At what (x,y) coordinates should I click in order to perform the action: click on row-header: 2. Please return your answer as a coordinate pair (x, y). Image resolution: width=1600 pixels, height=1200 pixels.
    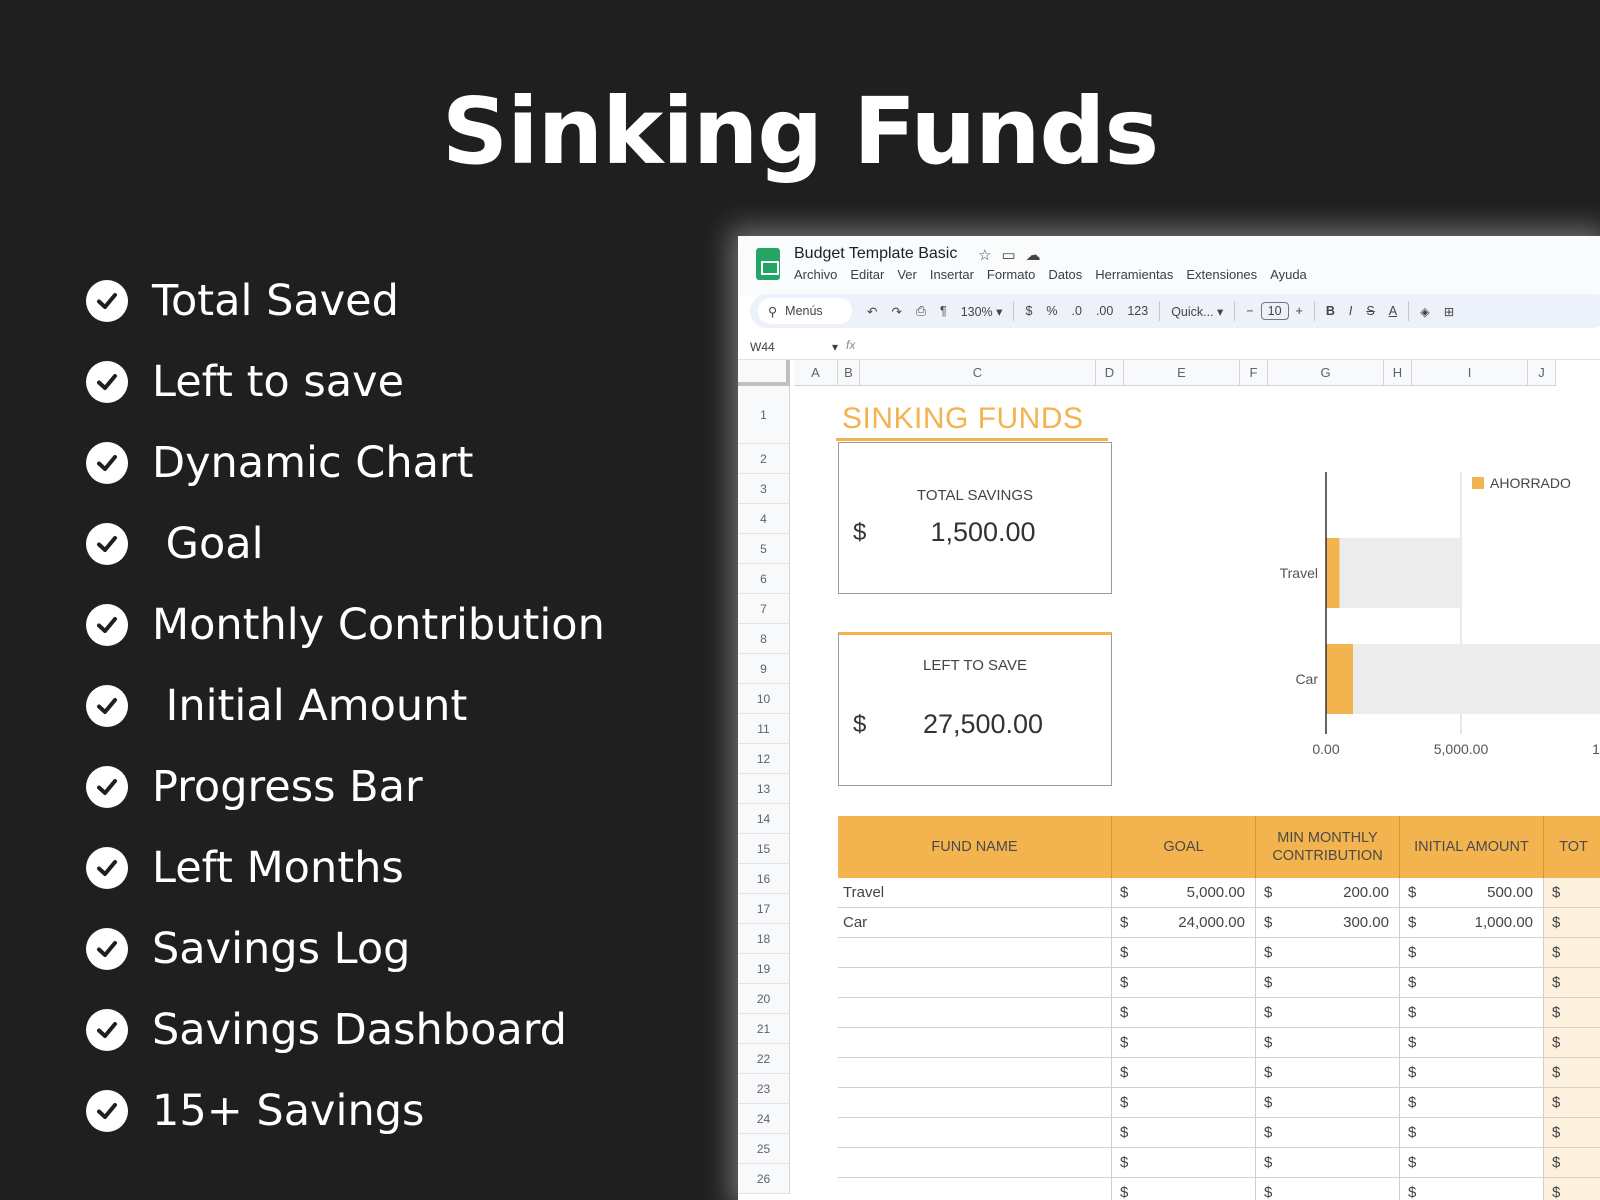
    Looking at the image, I should click on (764, 459).